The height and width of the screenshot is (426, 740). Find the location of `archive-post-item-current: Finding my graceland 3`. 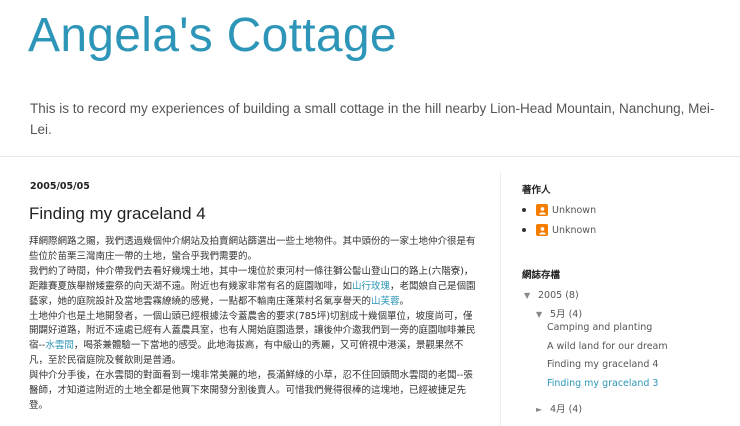

archive-post-item-current: Finding my graceland 3 is located at coordinates (602, 383).